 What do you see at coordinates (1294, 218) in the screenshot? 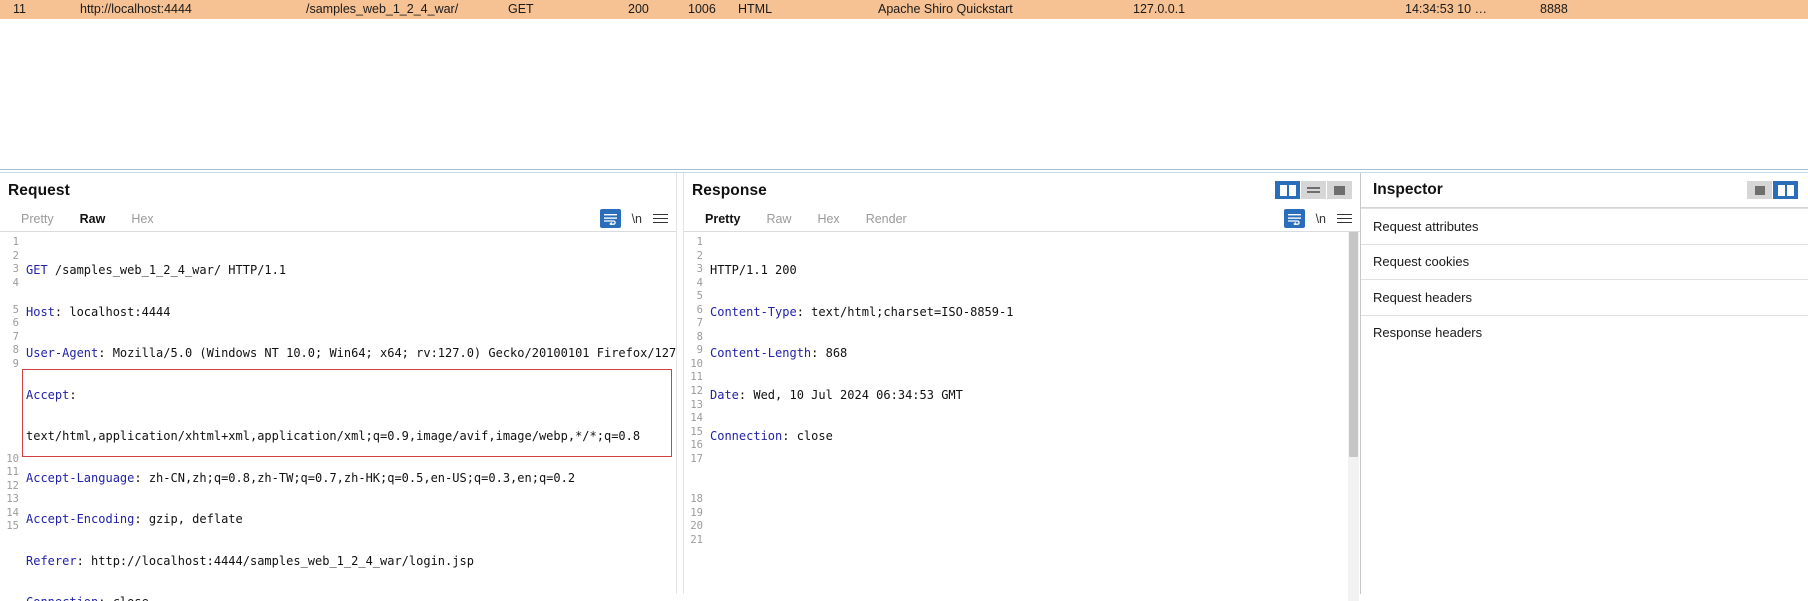
I see `response-wrap-lines-icon` at bounding box center [1294, 218].